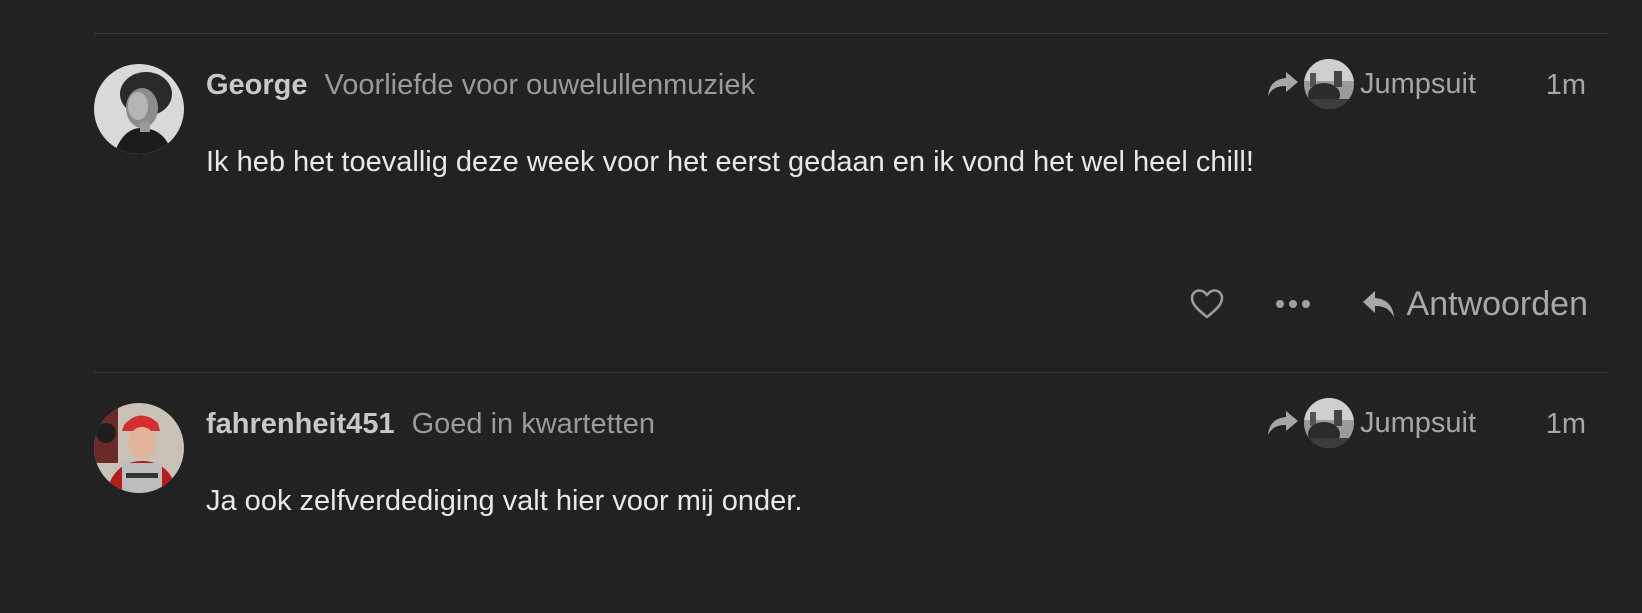 The height and width of the screenshot is (613, 1642). I want to click on reply-button-label: Antwoorden, so click(1497, 303).